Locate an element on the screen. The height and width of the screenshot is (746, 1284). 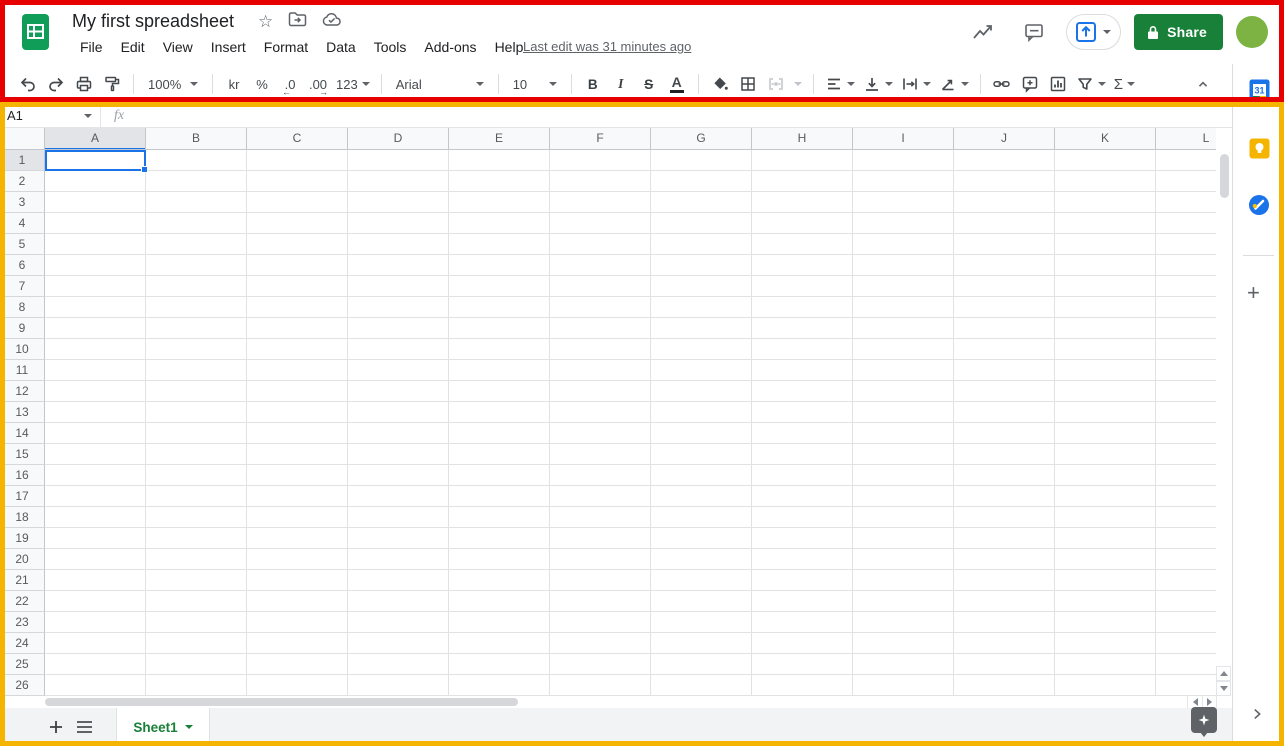
row-header: 24 is located at coordinates (22, 643).